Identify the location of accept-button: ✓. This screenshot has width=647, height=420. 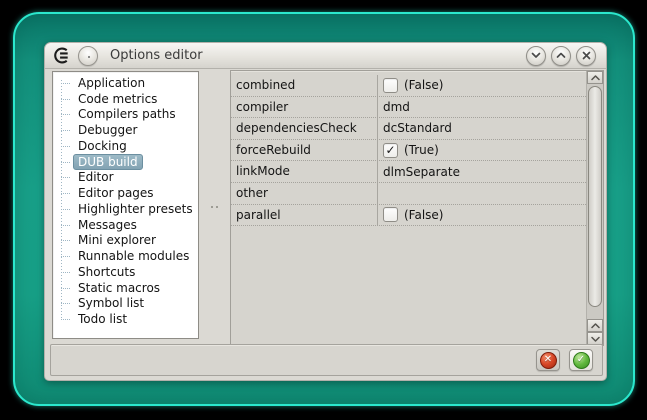
(581, 360).